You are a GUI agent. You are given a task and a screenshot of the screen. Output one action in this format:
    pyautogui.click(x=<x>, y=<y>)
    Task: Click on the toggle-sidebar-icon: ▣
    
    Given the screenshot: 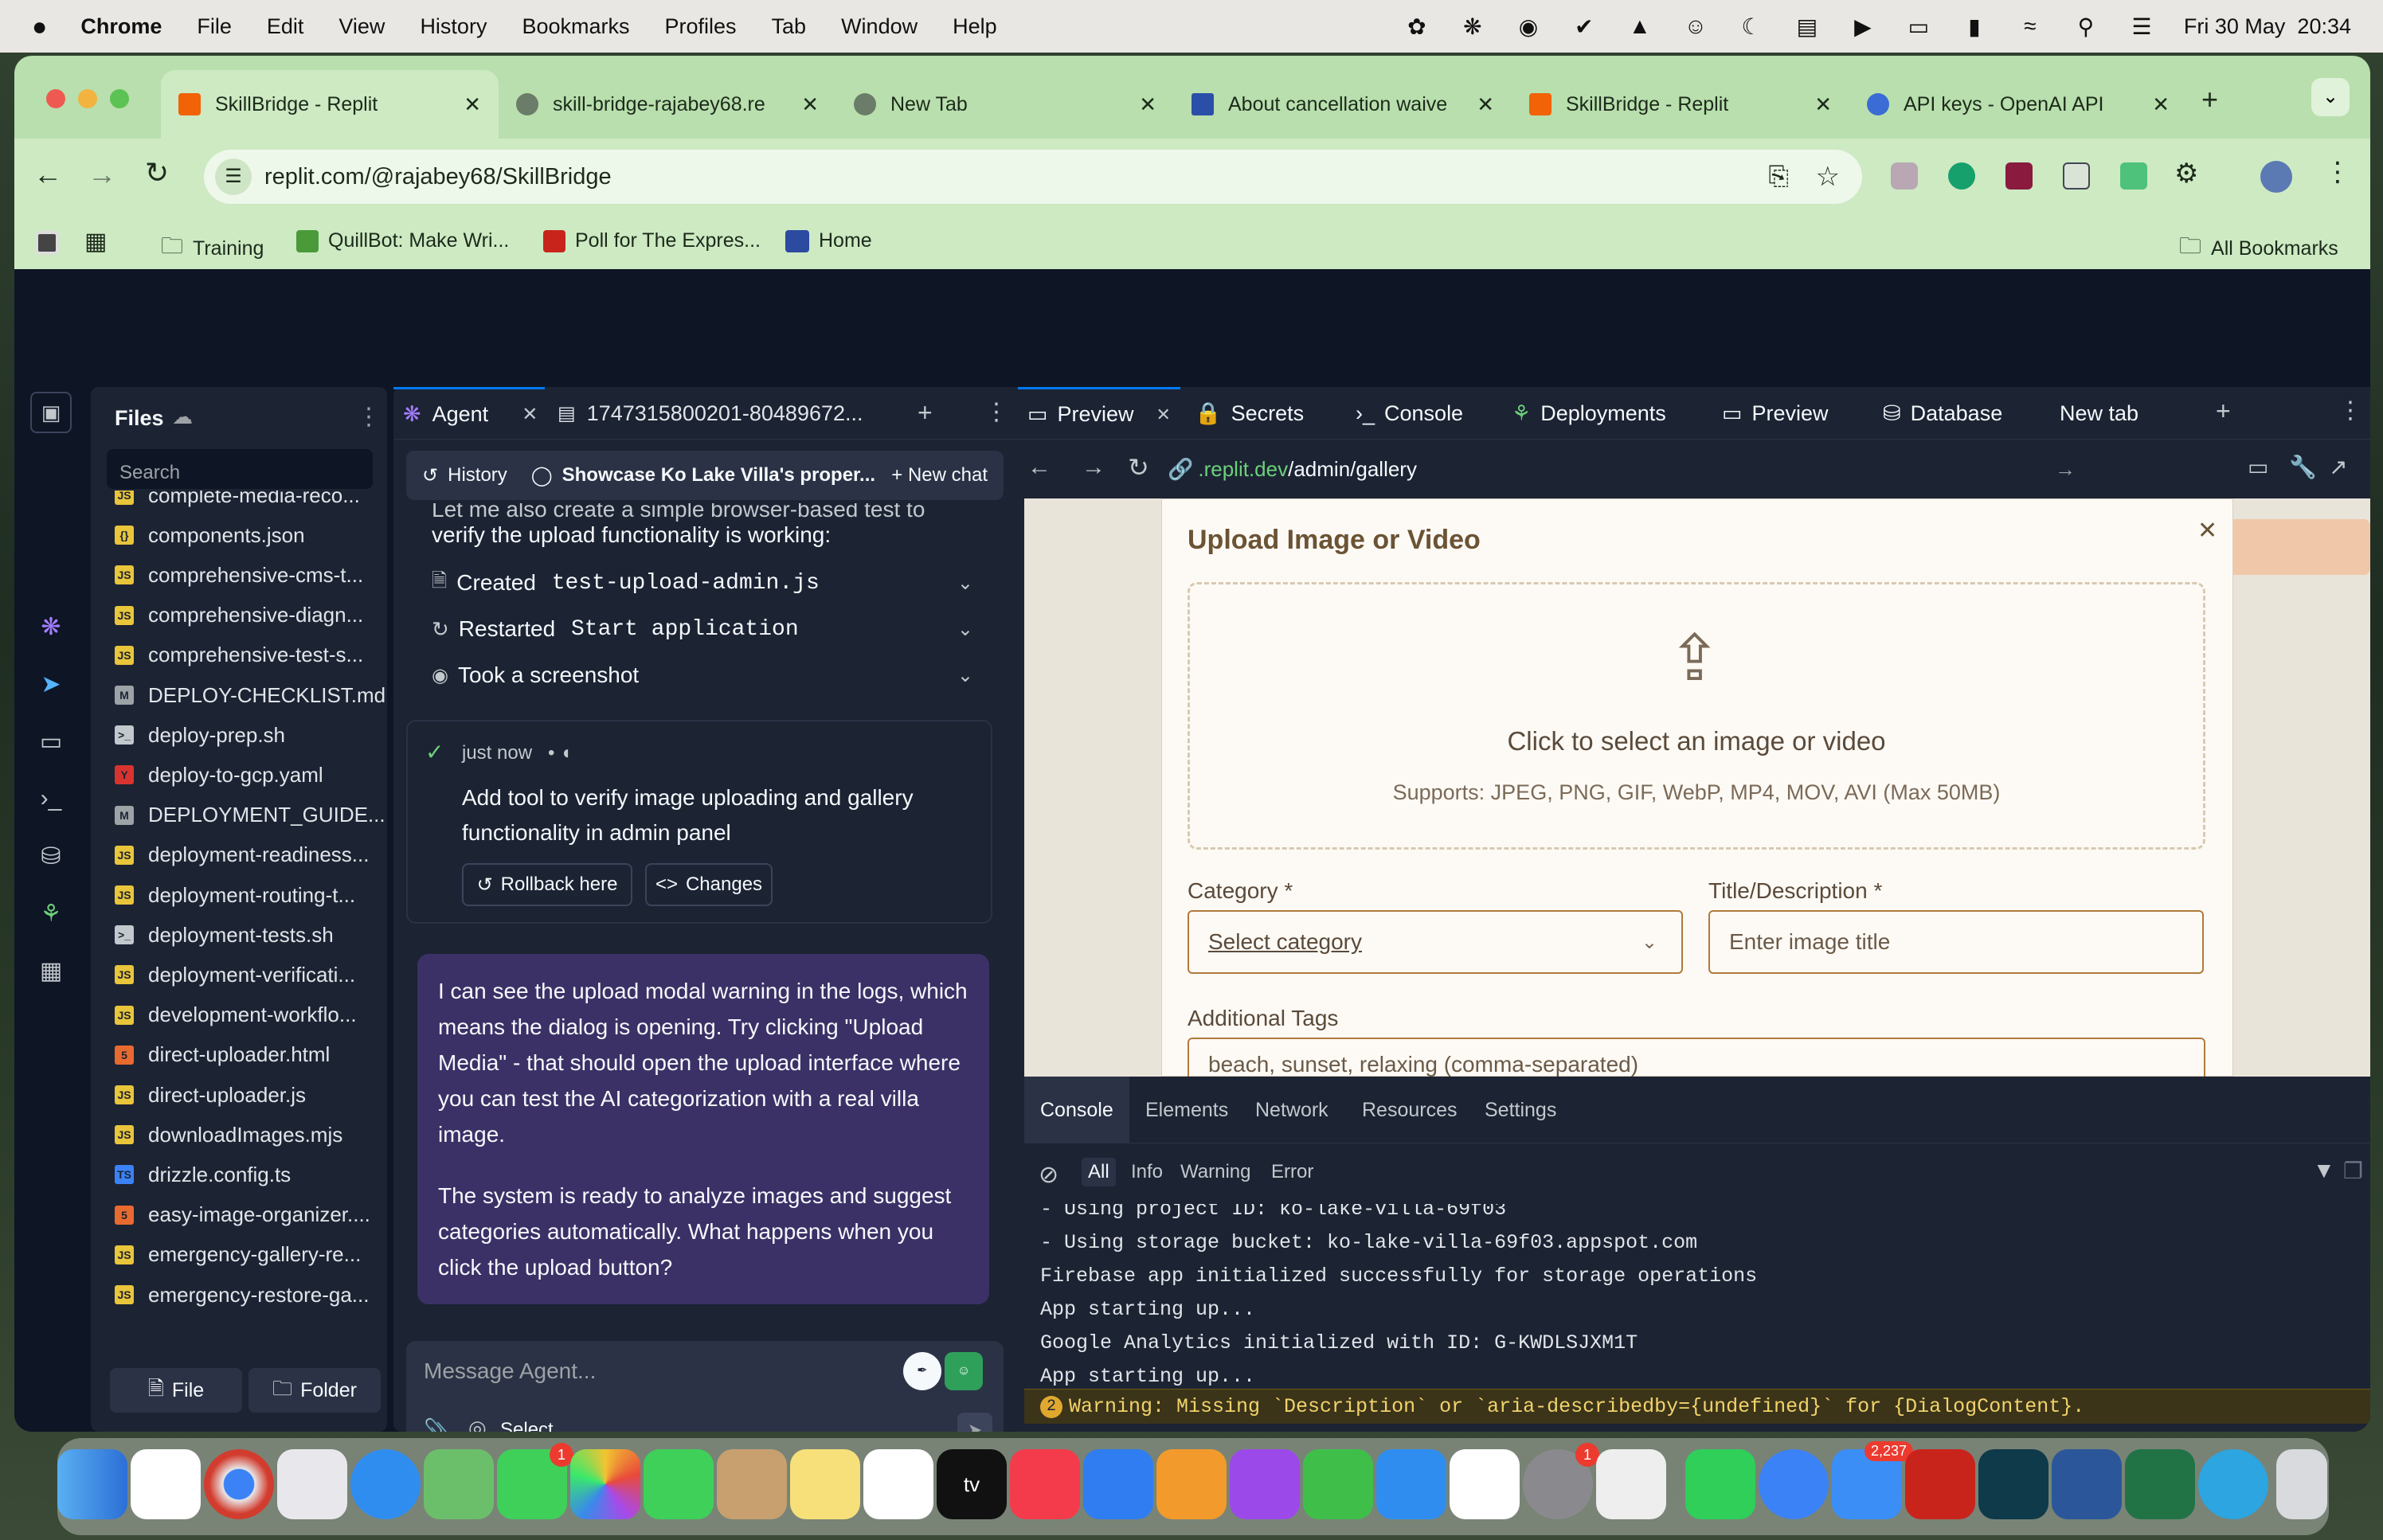 What is the action you would take?
    pyautogui.click(x=51, y=412)
    